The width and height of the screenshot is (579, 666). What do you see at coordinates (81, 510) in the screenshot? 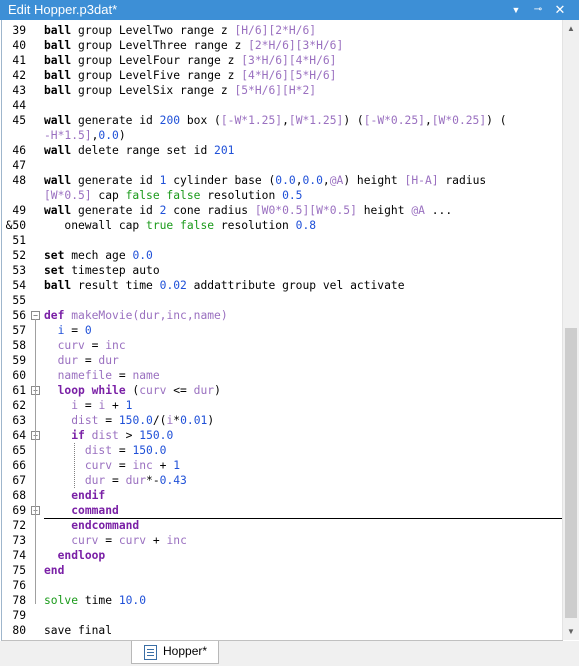
I see `line-text: command` at bounding box center [81, 510].